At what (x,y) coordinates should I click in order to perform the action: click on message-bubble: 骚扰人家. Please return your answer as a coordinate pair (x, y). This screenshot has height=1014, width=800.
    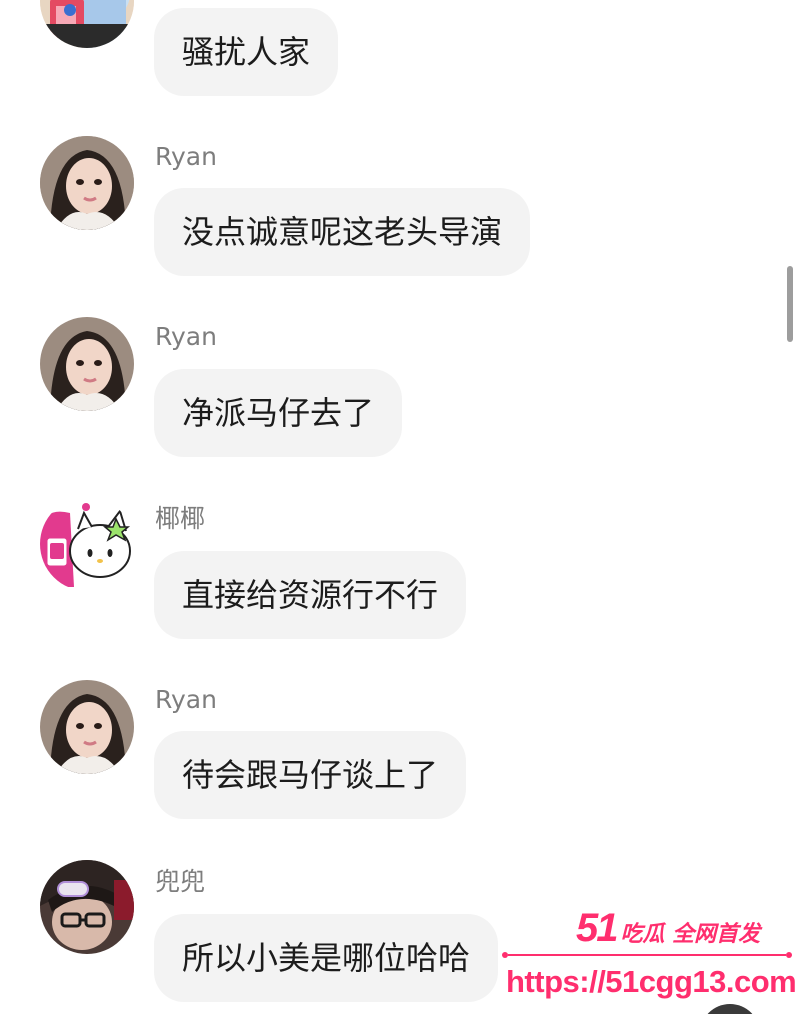
    Looking at the image, I should click on (246, 52).